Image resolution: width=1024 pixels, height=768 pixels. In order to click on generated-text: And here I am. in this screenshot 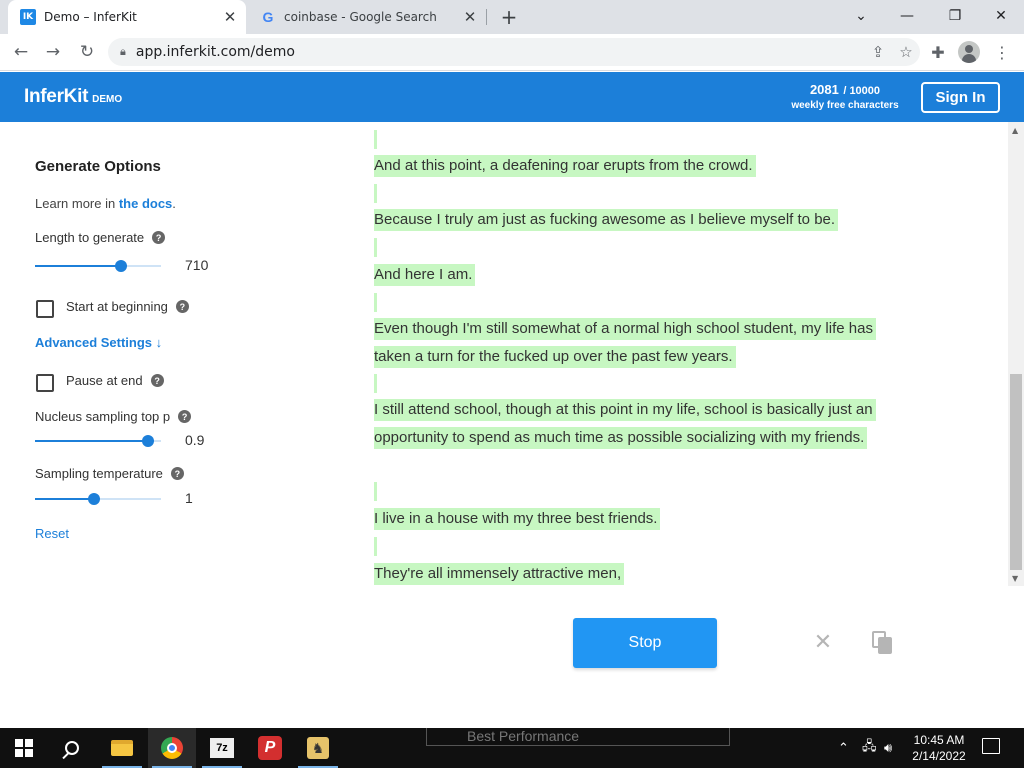, I will do `click(425, 275)`.